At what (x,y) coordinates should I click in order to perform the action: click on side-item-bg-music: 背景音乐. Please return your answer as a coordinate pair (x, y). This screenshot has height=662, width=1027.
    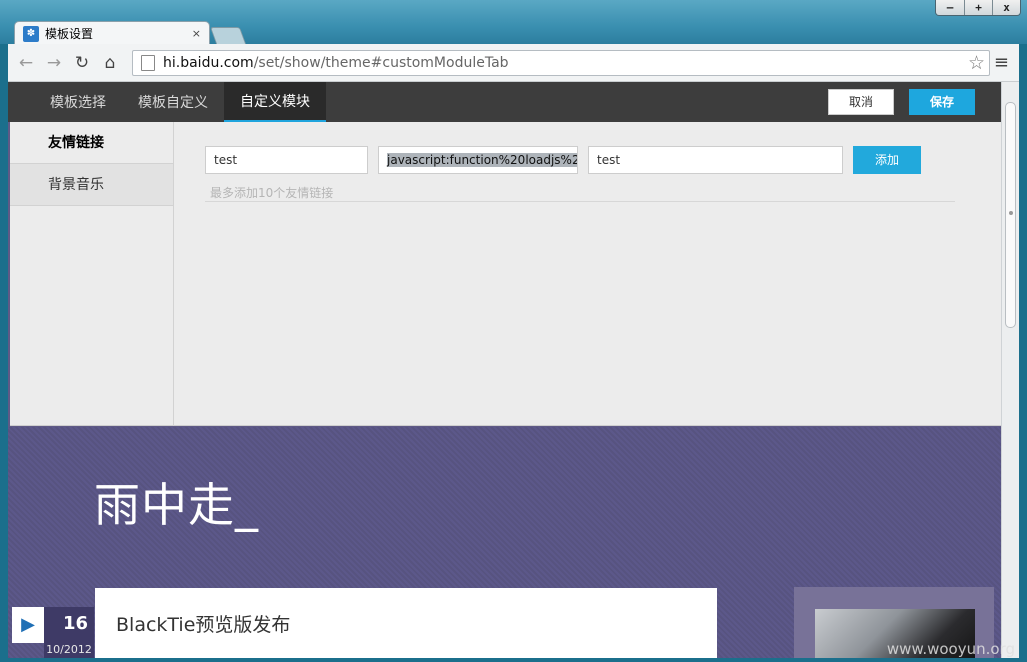
    Looking at the image, I should click on (91, 185).